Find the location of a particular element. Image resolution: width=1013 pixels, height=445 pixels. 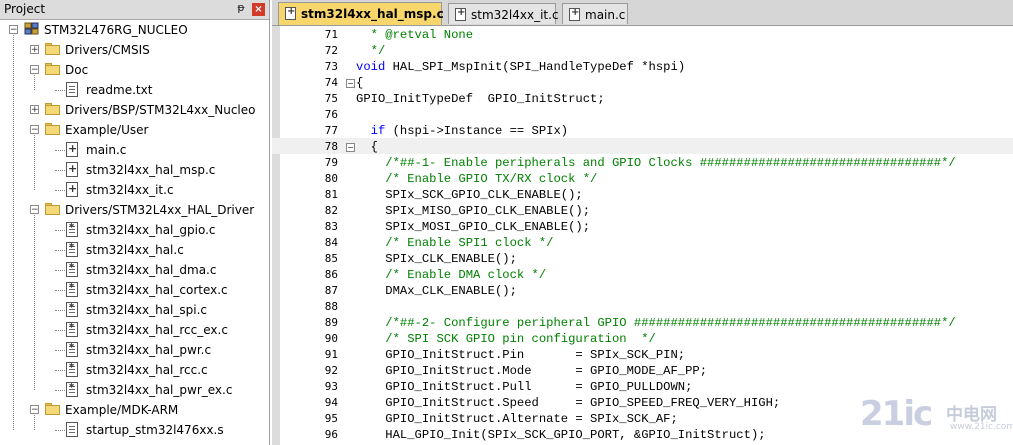

close-icon: × is located at coordinates (258, 9).